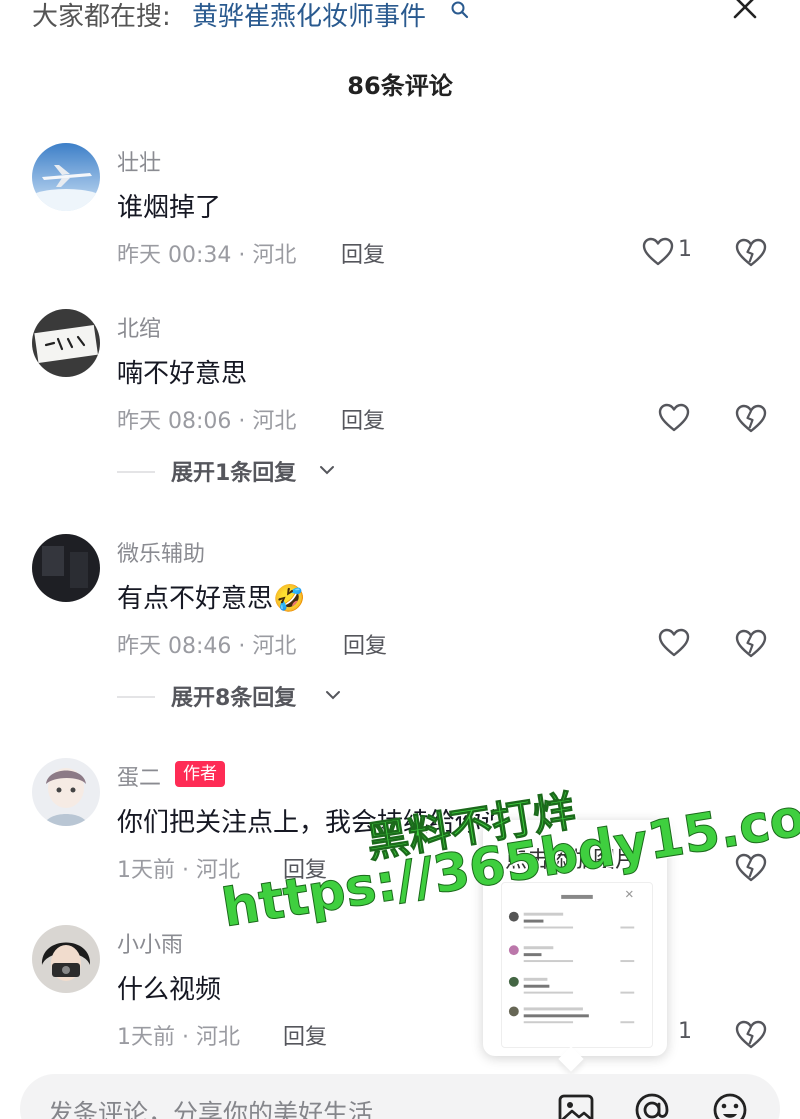  I want to click on search-icon, so click(460, 10).